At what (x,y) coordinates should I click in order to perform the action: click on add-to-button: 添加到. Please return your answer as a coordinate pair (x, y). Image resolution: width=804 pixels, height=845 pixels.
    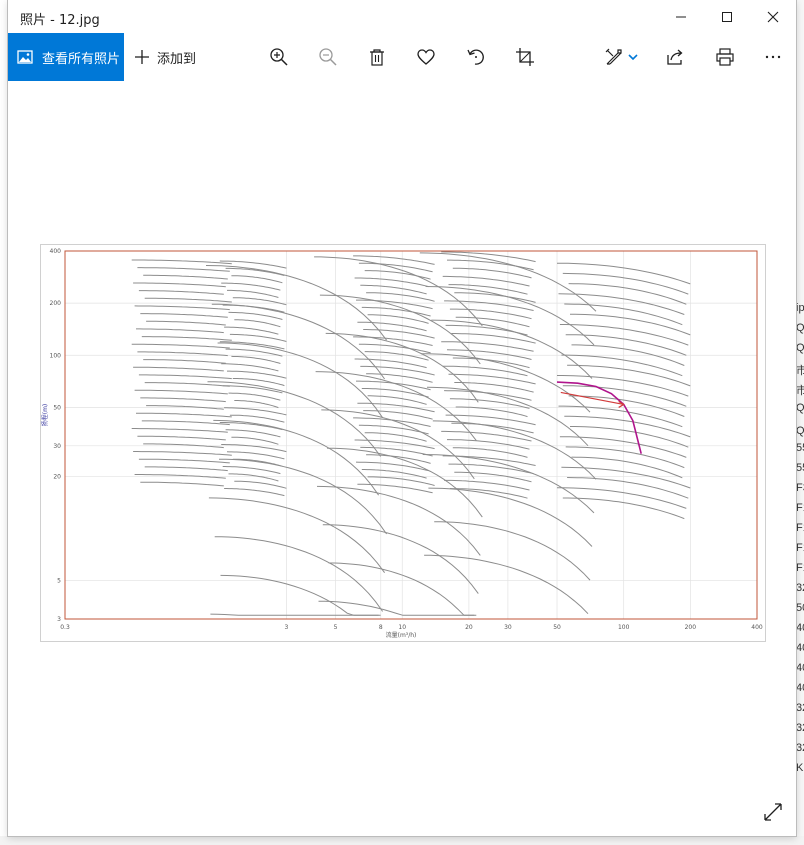
    Looking at the image, I should click on (165, 57).